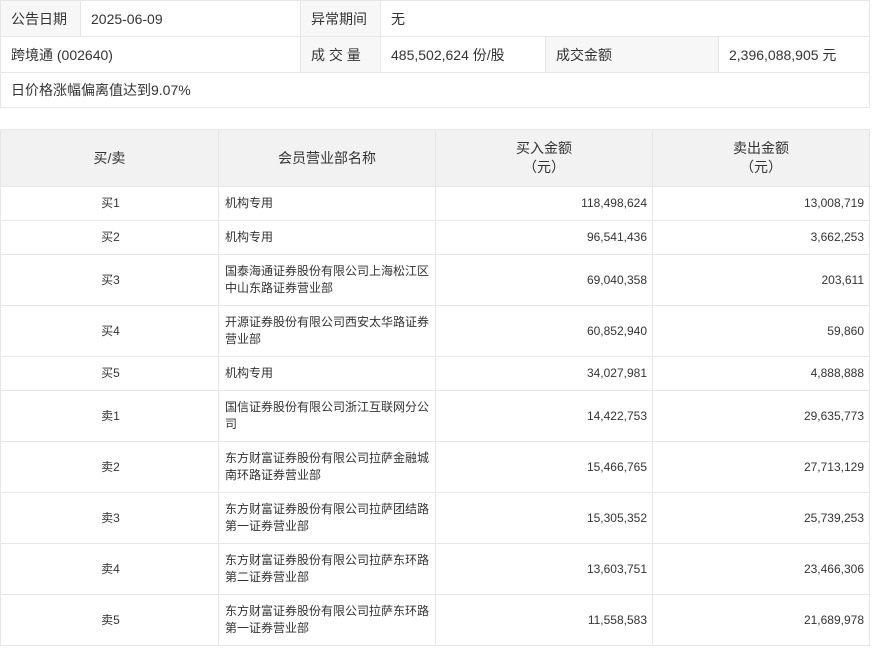  Describe the element at coordinates (109, 237) in the screenshot. I see `side-cell: 买2` at that location.